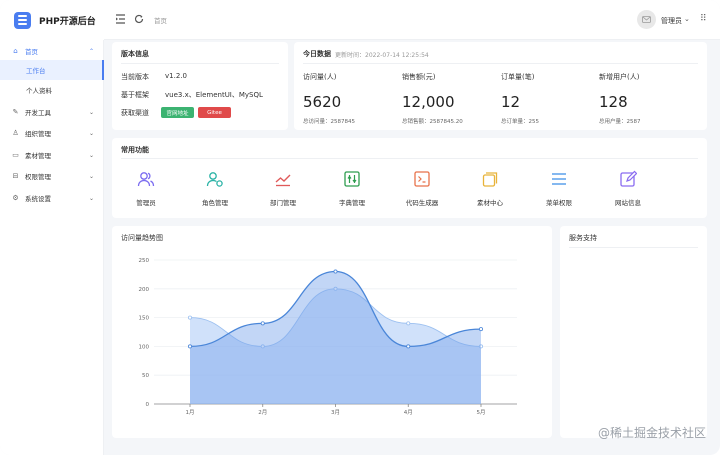 The height and width of the screenshot is (455, 720). What do you see at coordinates (646, 19) in the screenshot?
I see `avatar` at bounding box center [646, 19].